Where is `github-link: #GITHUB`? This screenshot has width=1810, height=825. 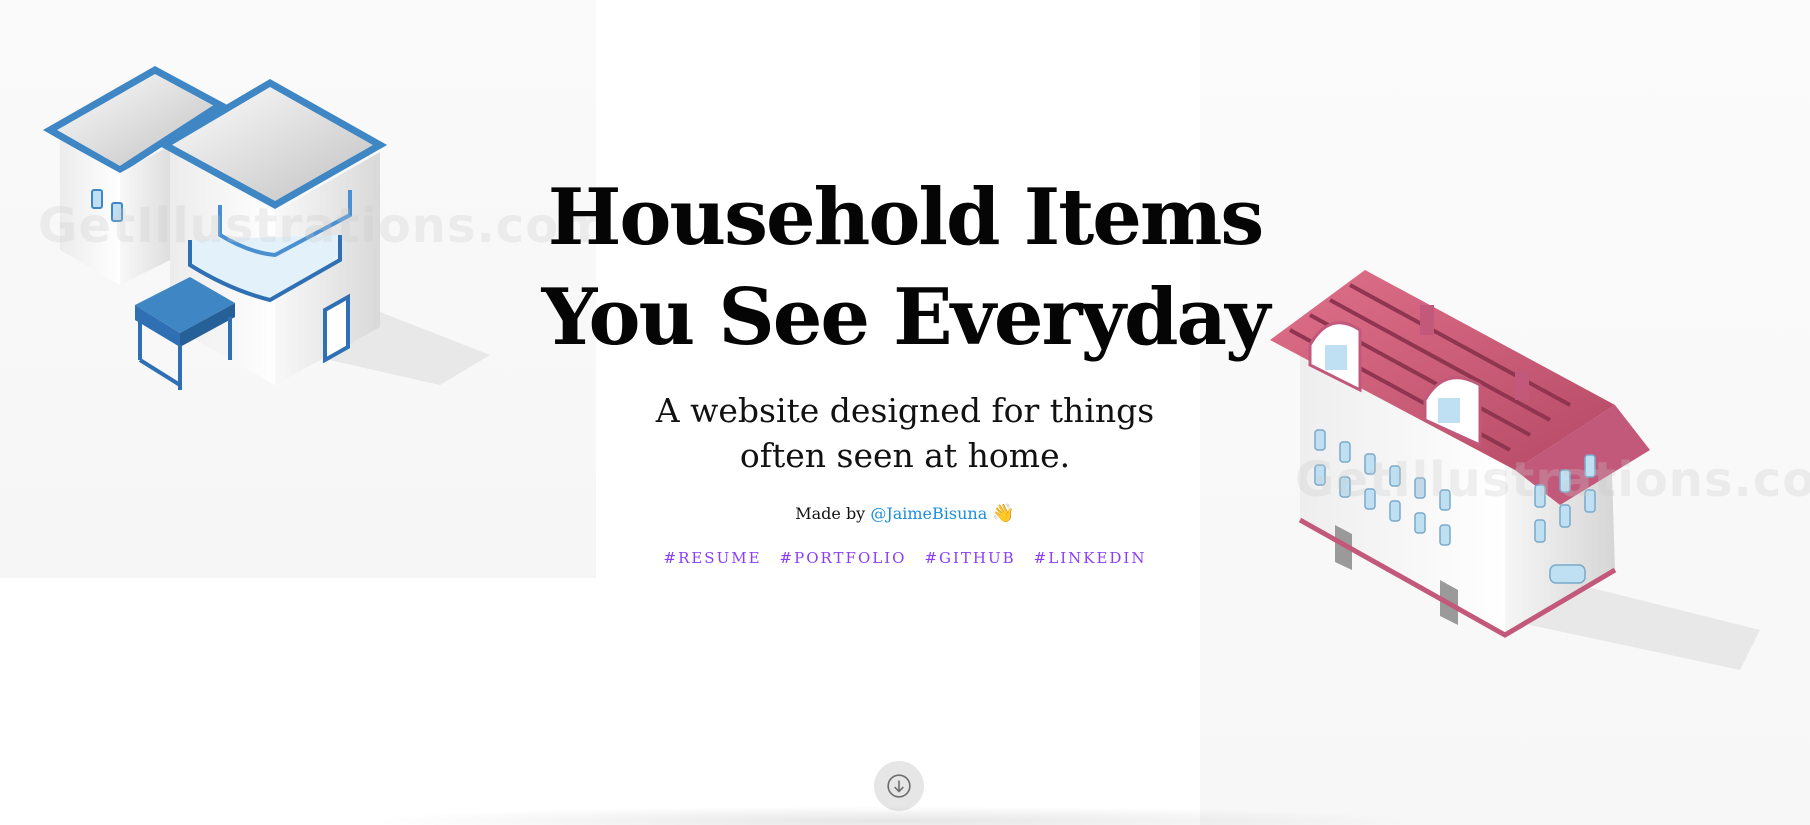
github-link: #GITHUB is located at coordinates (969, 558).